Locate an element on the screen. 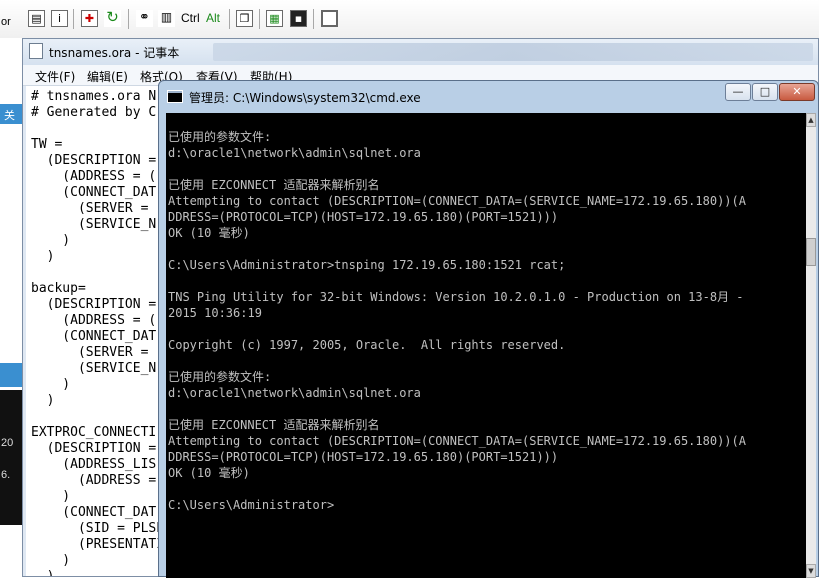 This screenshot has height=578, width=819. background-tab is located at coordinates (11, 375).